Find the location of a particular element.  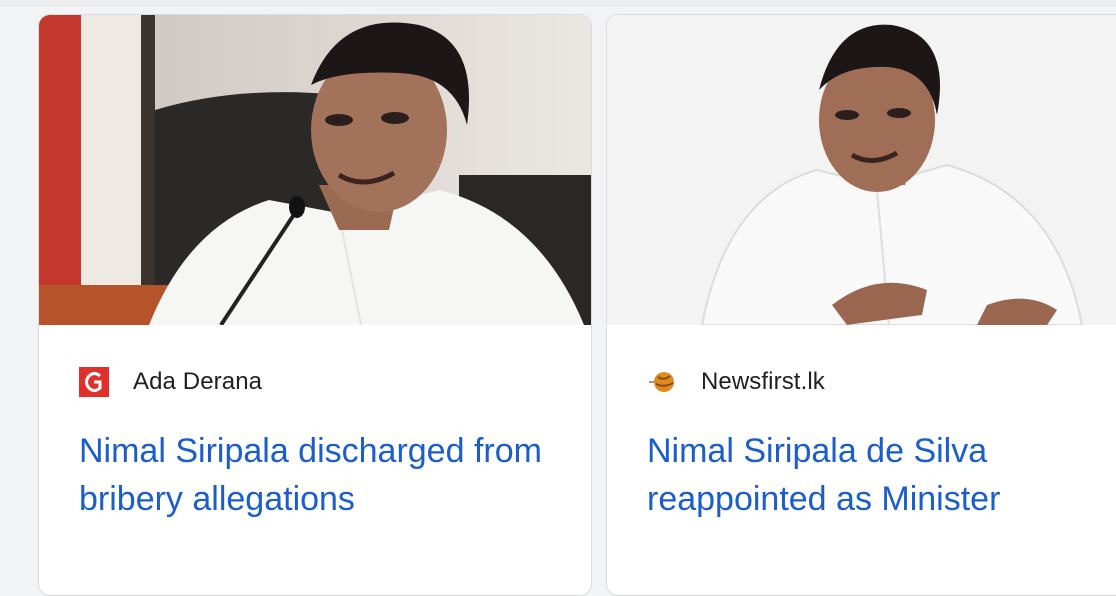

source-row: Ada Derana is located at coordinates (170, 382).